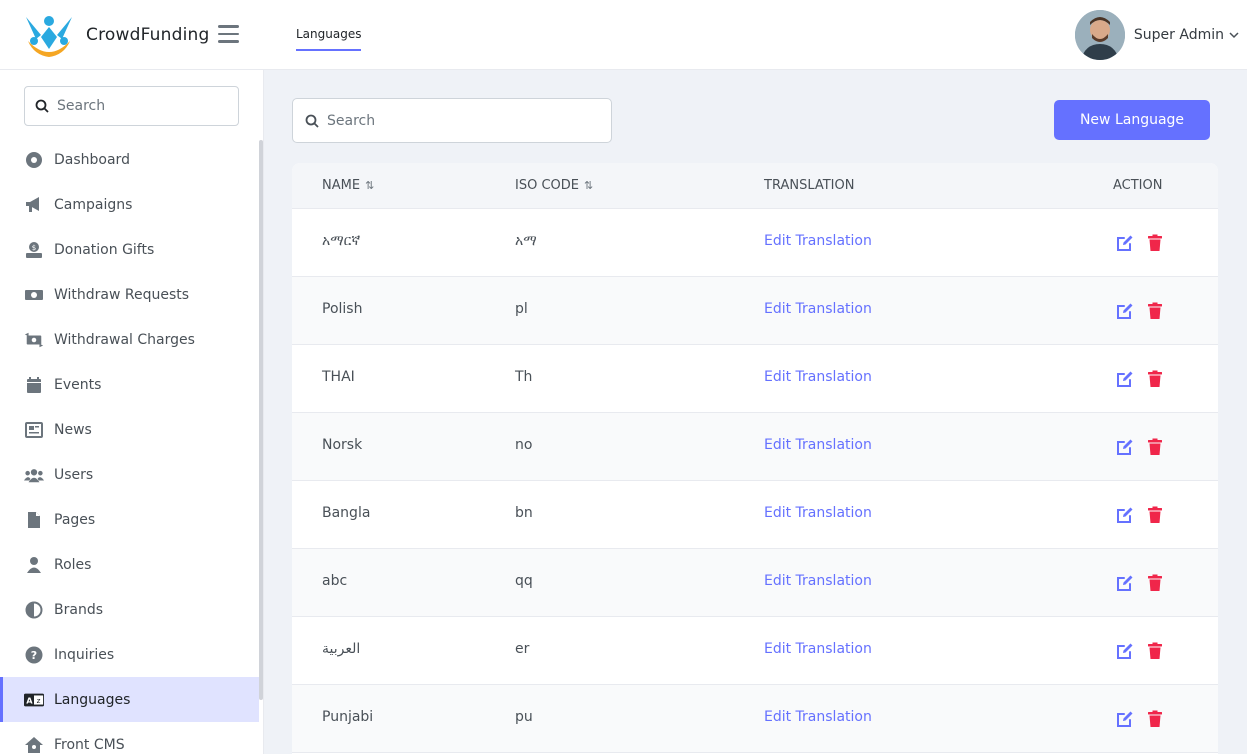 The width and height of the screenshot is (1247, 754). What do you see at coordinates (34, 295) in the screenshot?
I see `money-icon` at bounding box center [34, 295].